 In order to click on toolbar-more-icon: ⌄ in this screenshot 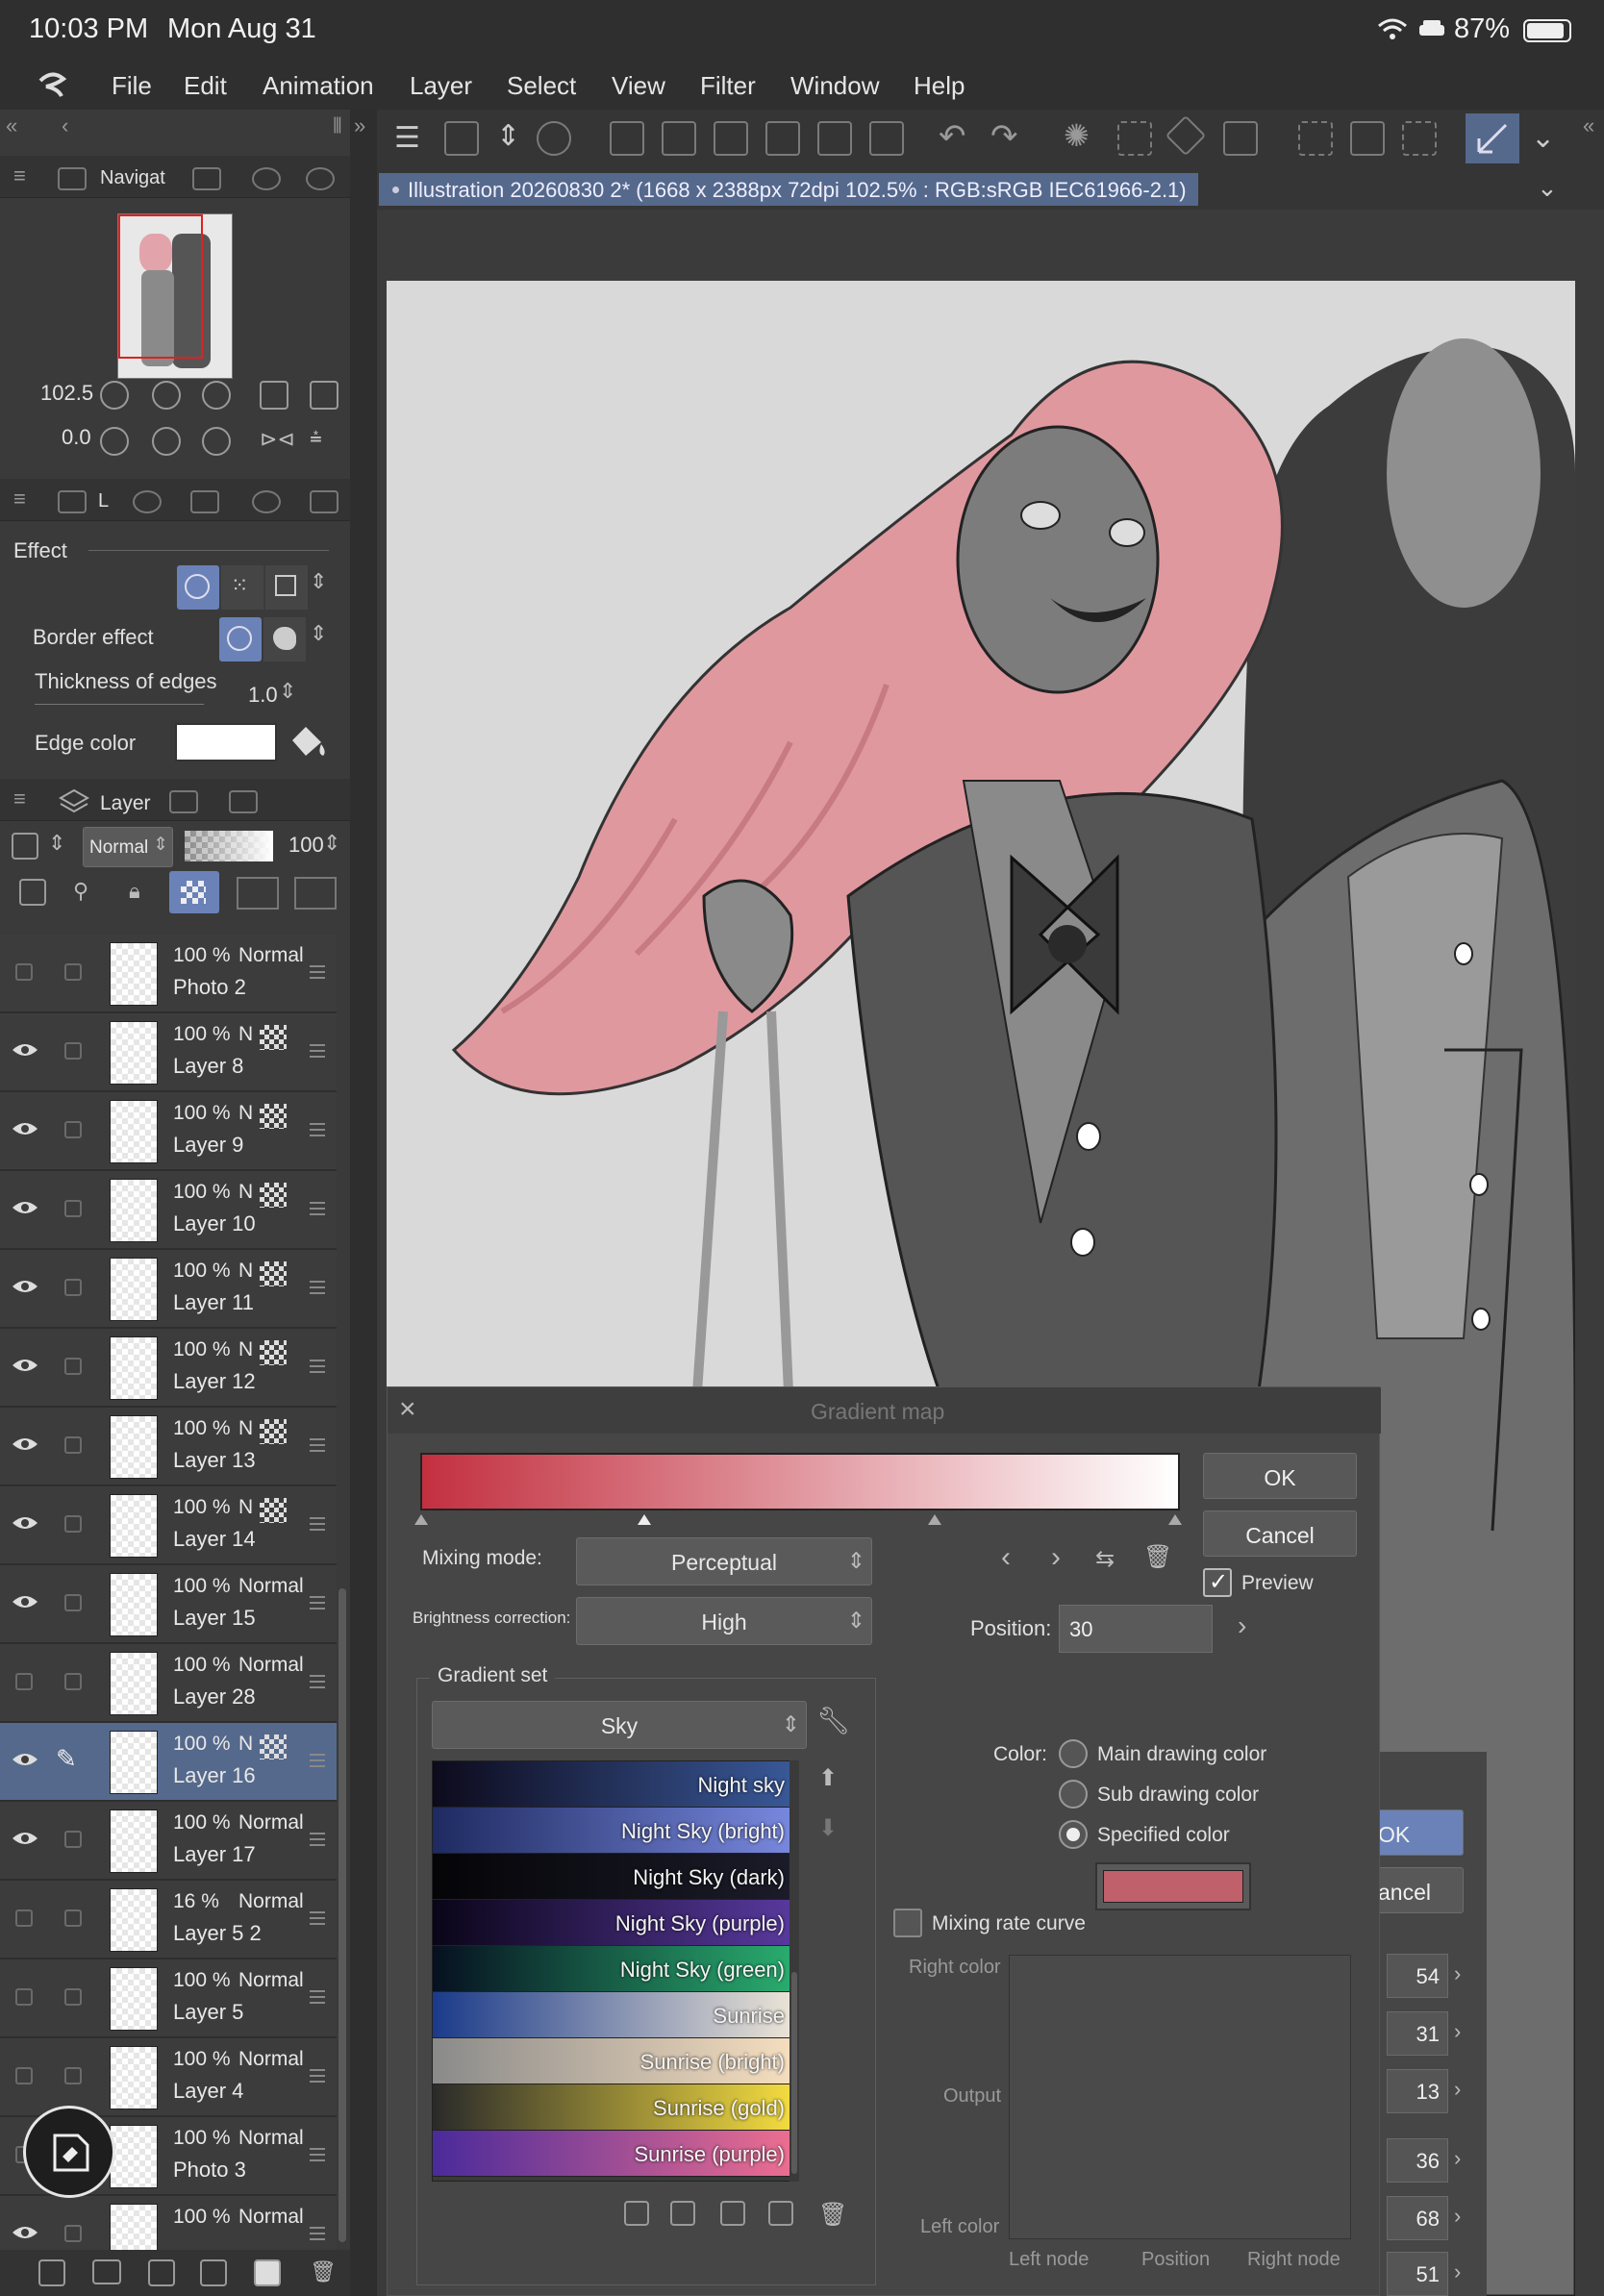, I will do `click(1543, 138)`.